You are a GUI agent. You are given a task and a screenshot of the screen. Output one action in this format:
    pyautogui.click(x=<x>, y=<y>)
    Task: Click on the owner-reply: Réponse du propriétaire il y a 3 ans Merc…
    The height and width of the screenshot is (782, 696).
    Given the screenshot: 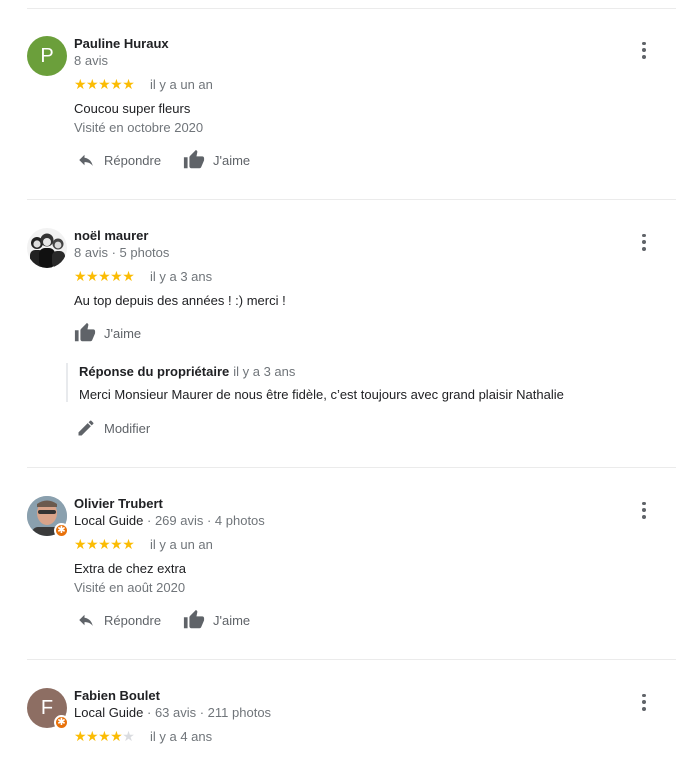 What is the action you would take?
    pyautogui.click(x=315, y=382)
    